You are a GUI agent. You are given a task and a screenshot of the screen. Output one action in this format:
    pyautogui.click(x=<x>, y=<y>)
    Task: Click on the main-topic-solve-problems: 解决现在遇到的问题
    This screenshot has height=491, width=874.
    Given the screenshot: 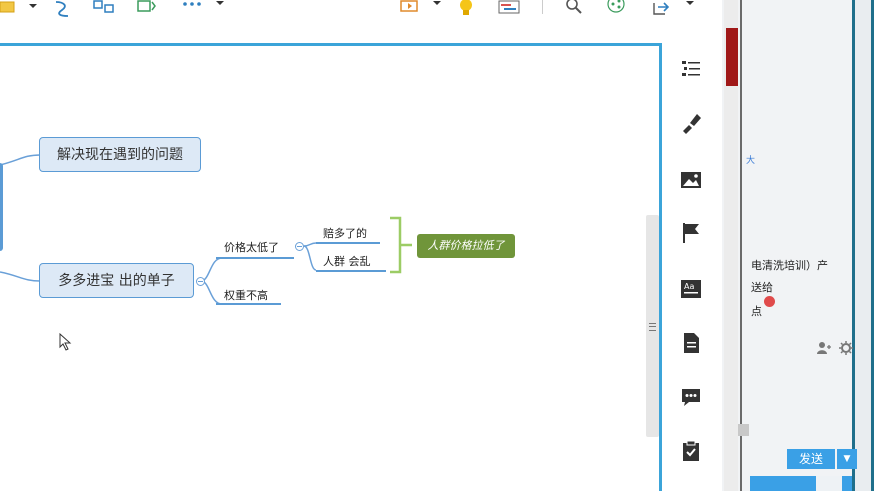 What is the action you would take?
    pyautogui.click(x=120, y=154)
    